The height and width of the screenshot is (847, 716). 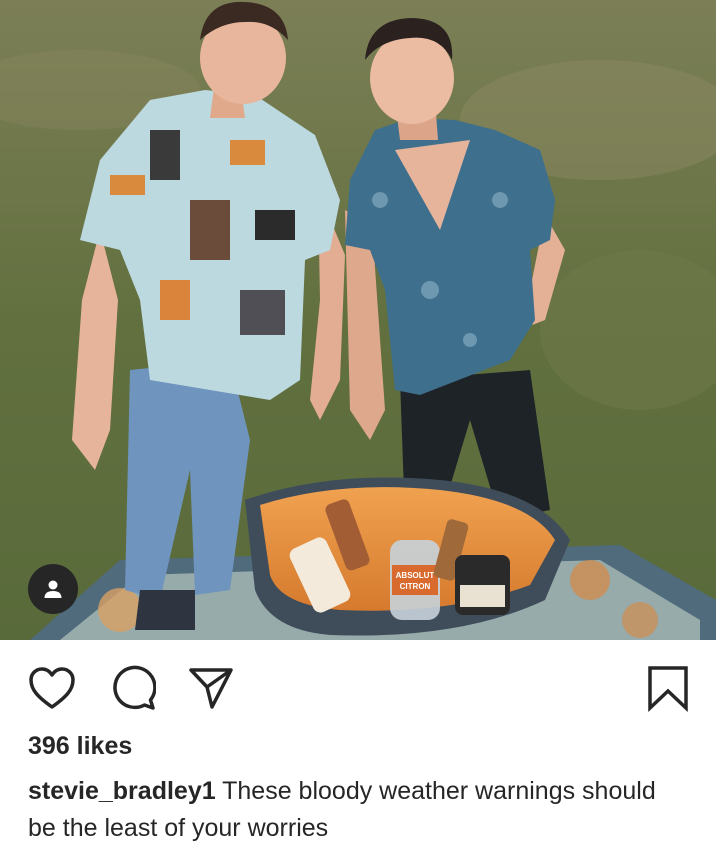 I want to click on like-button, so click(x=52, y=688).